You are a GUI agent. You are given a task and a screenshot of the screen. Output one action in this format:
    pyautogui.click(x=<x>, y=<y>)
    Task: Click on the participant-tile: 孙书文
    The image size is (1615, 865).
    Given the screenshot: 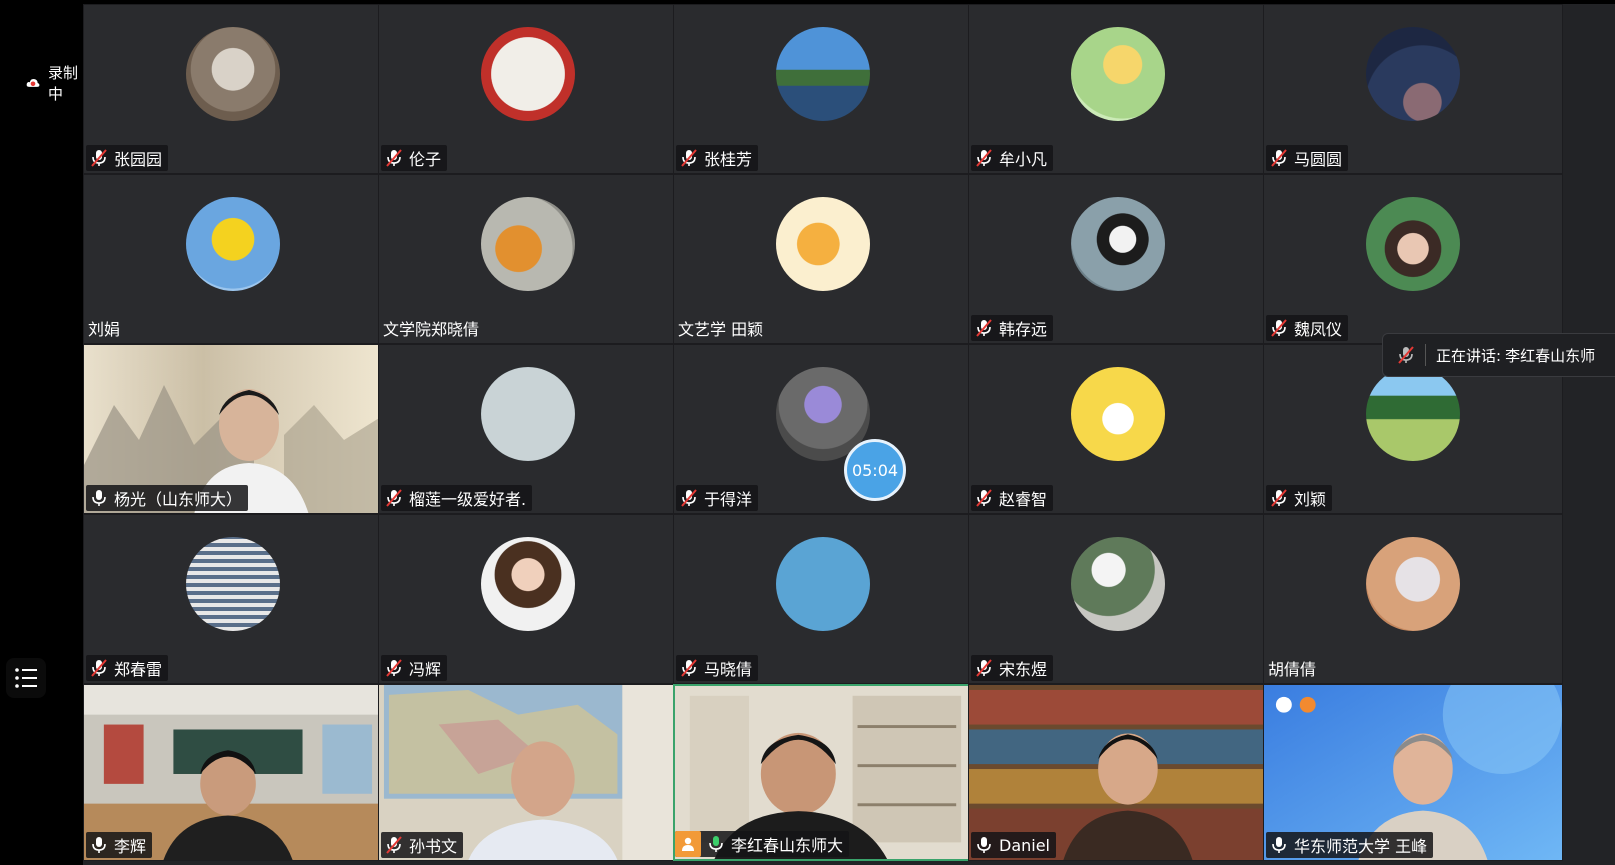 What is the action you would take?
    pyautogui.click(x=528, y=772)
    